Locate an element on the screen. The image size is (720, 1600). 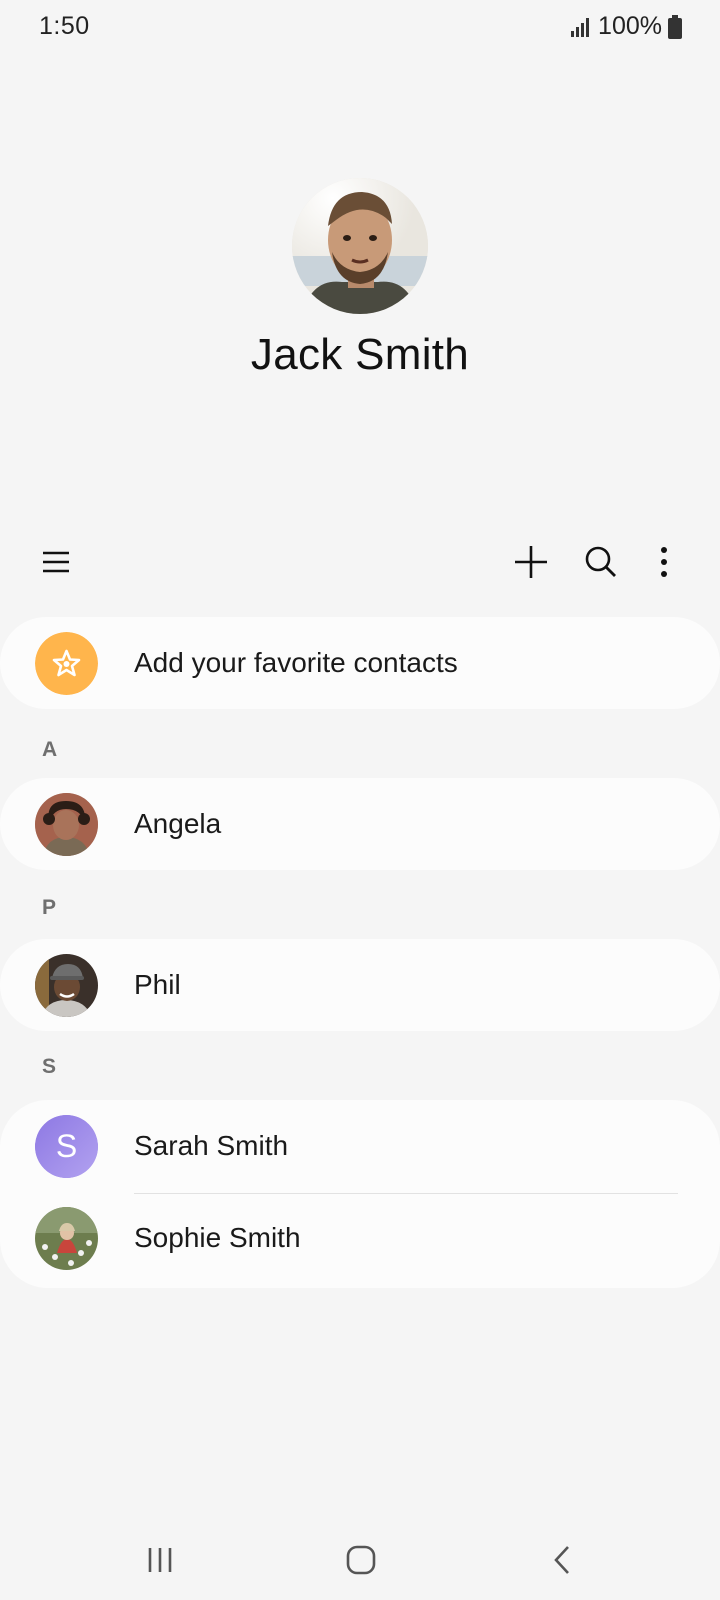
sophie-avatar is located at coordinates (66, 1238).